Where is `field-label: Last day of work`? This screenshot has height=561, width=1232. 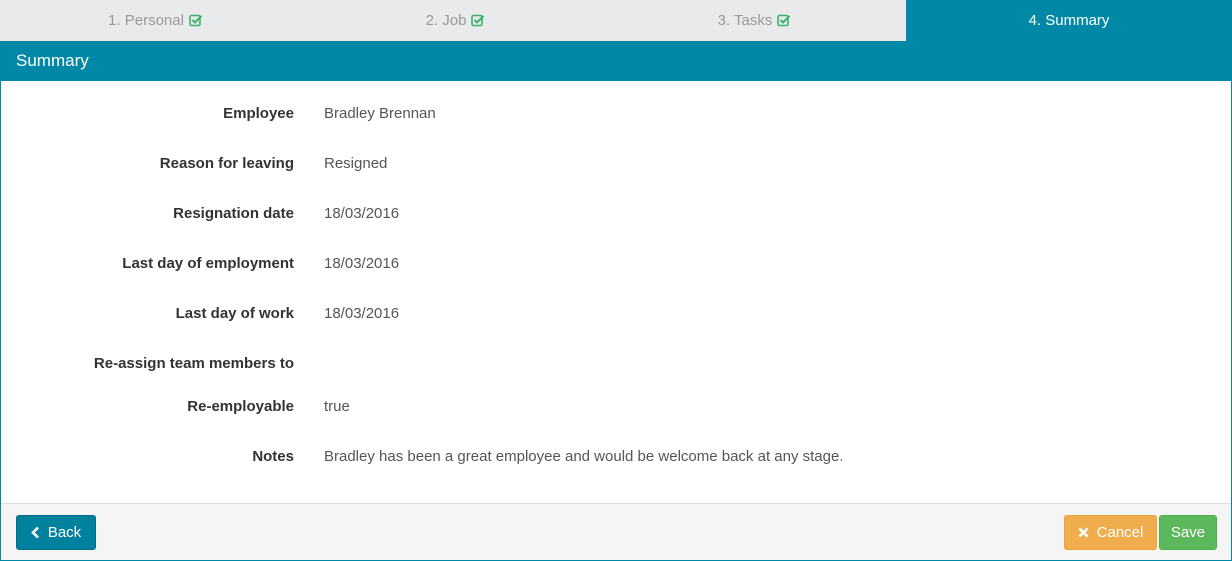
field-label: Last day of work is located at coordinates (234, 313).